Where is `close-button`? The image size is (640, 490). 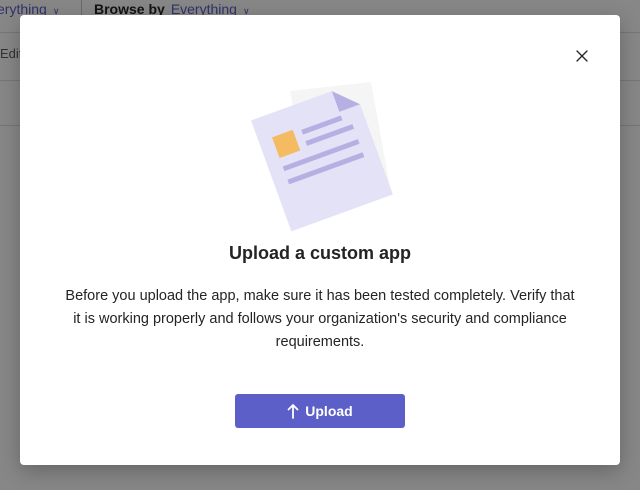
close-button is located at coordinates (582, 56).